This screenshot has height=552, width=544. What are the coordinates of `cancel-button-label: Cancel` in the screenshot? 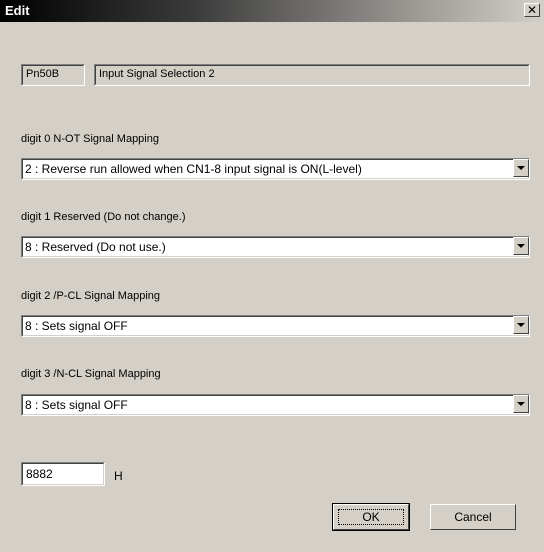 It's located at (473, 517).